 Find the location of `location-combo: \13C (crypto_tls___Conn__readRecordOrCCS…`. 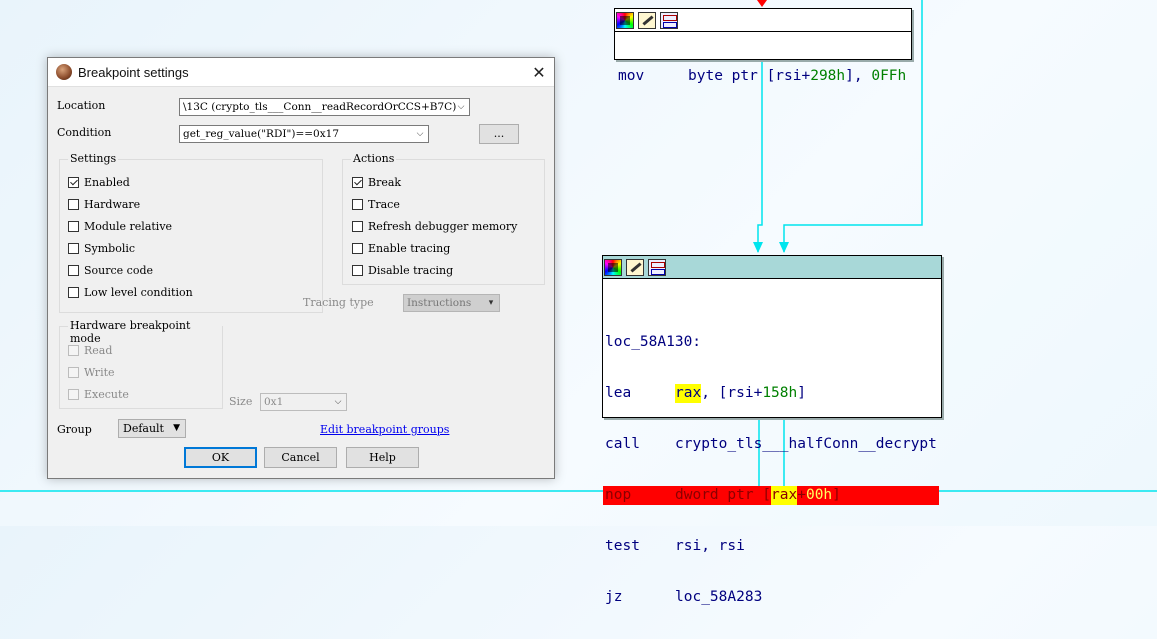

location-combo: \13C (crypto_tls___Conn__readRecordOrCCS… is located at coordinates (324, 107).